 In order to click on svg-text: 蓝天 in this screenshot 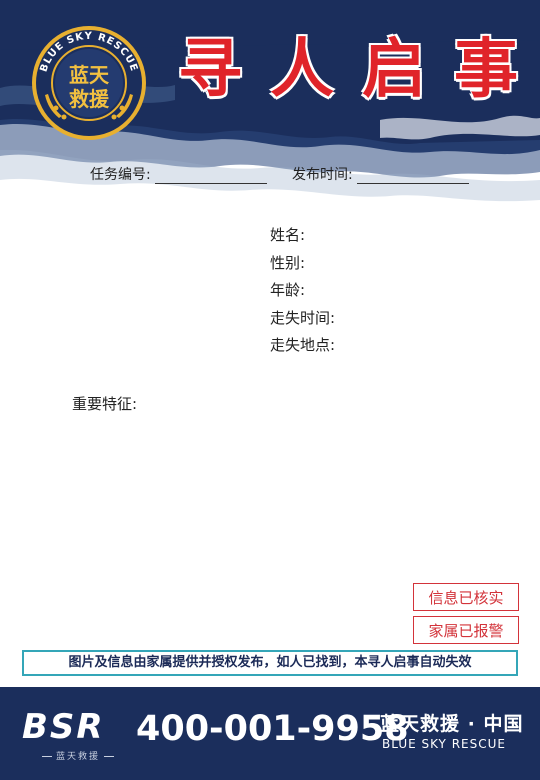, I will do `click(89, 75)`.